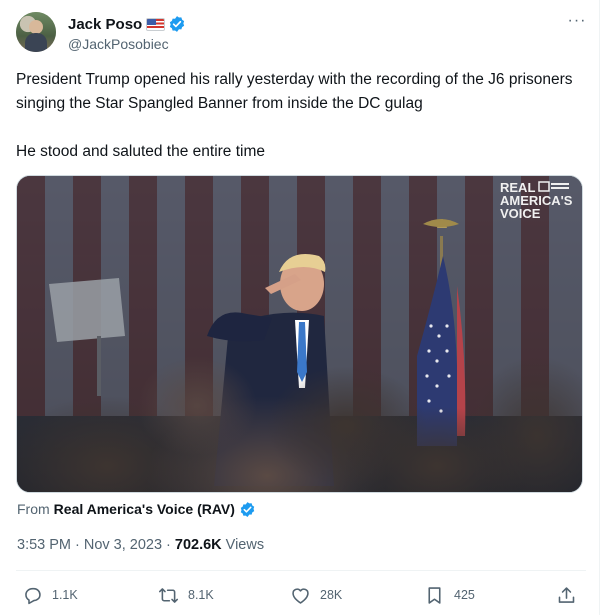  What do you see at coordinates (105, 24) in the screenshot?
I see `author-display-name: Jack Poso` at bounding box center [105, 24].